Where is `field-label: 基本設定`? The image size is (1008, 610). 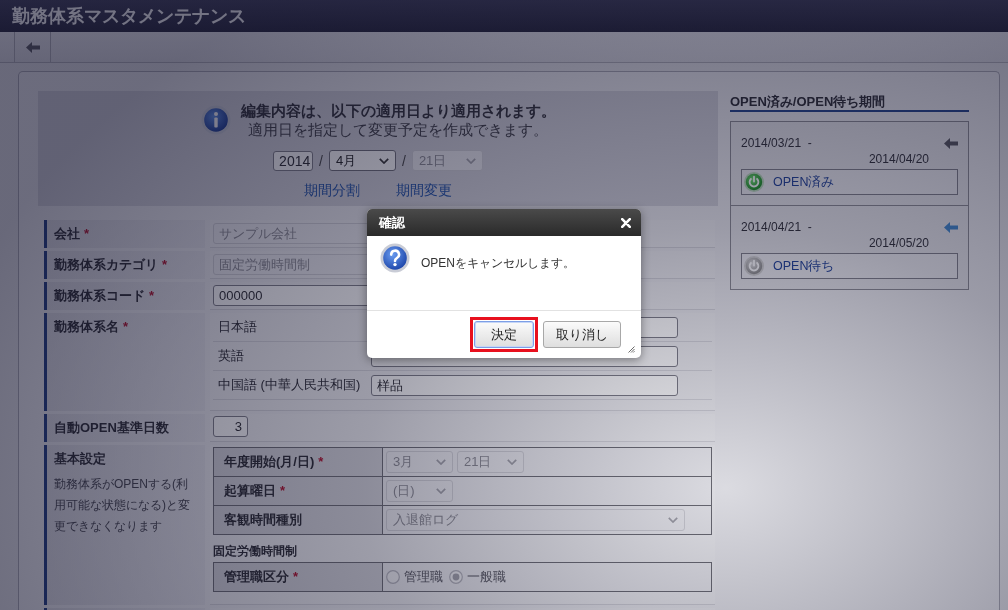 field-label: 基本設定 is located at coordinates (80, 459).